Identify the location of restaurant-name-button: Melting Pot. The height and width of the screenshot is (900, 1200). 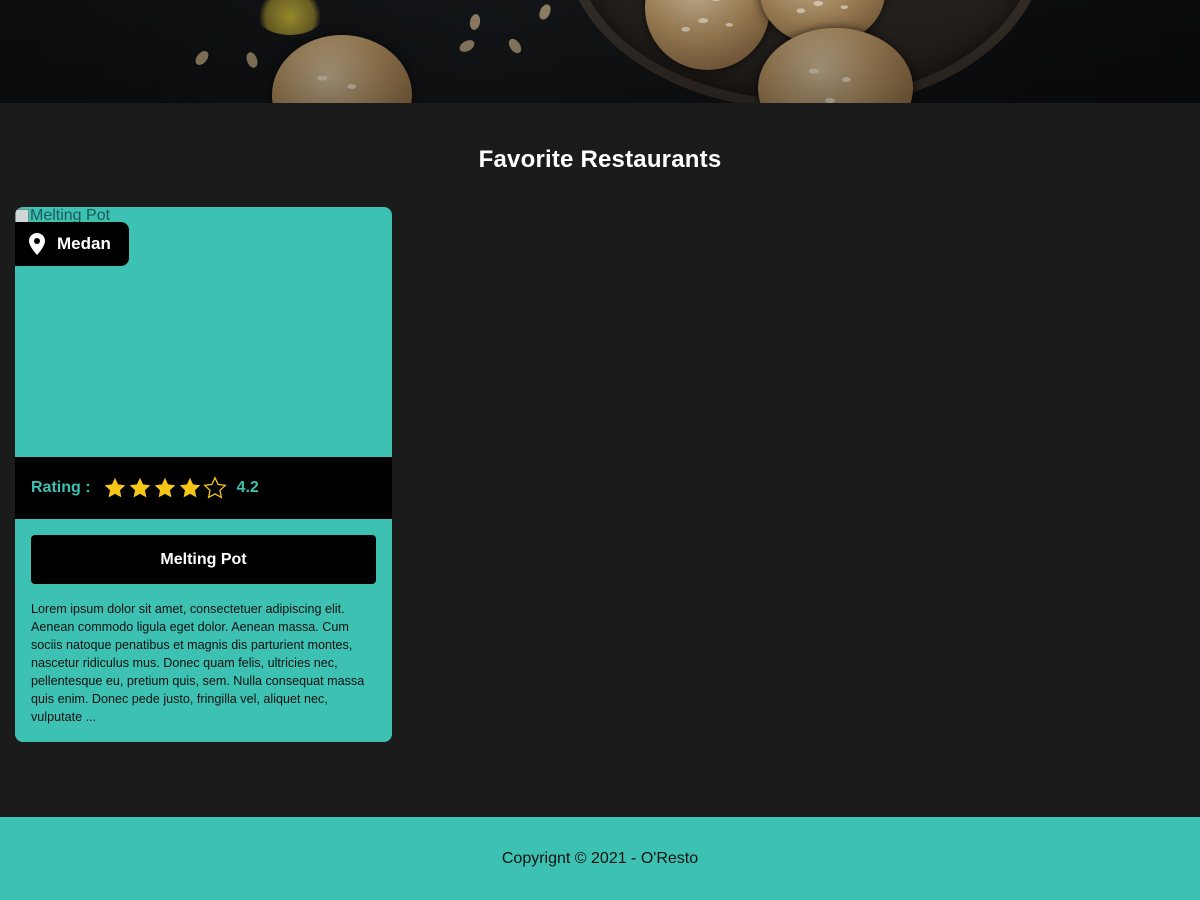
(203, 559).